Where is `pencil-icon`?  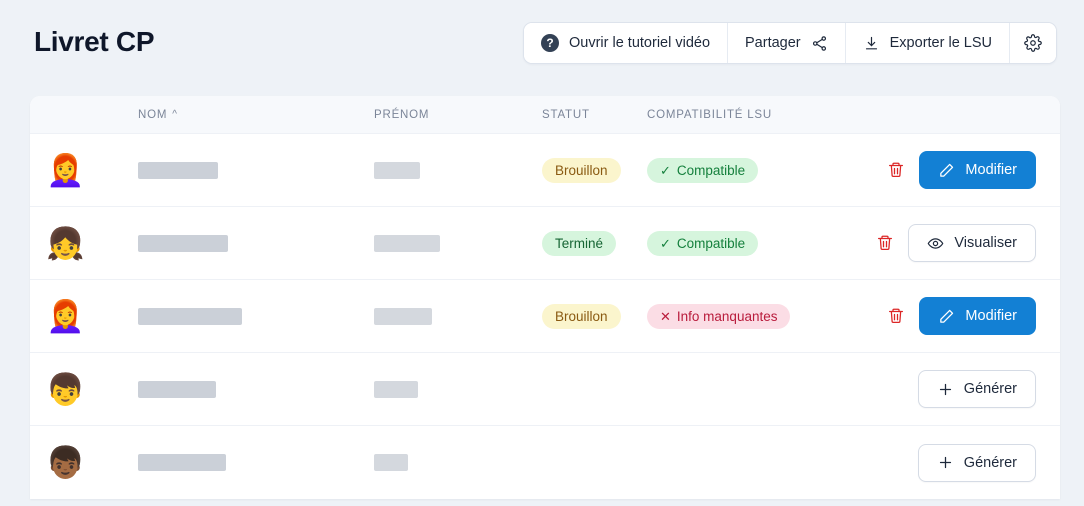
pencil-icon is located at coordinates (946, 316).